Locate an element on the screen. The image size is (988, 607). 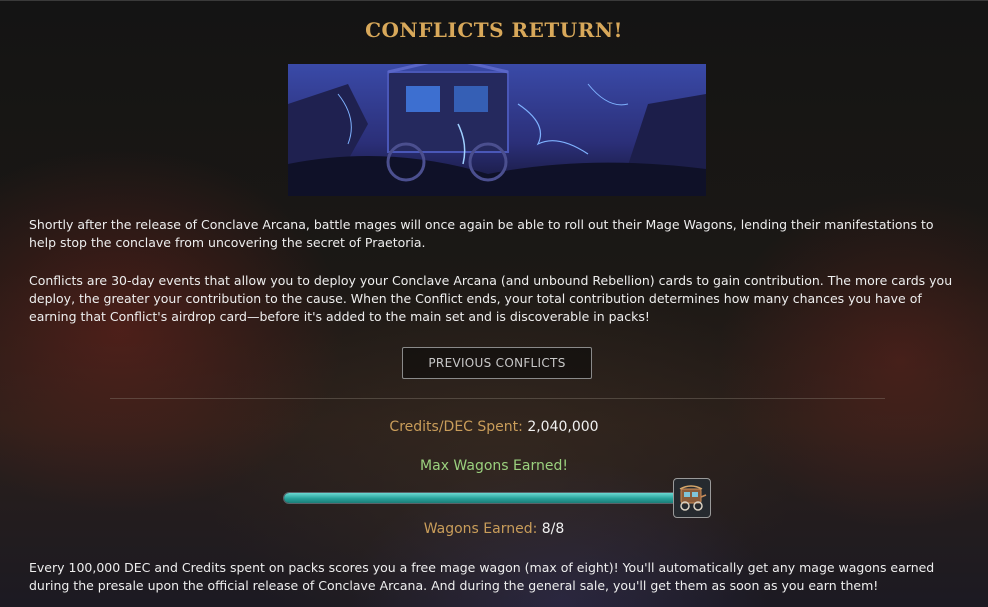
wagons-earned: Wagons Earned: 8/8 is located at coordinates (494, 529).